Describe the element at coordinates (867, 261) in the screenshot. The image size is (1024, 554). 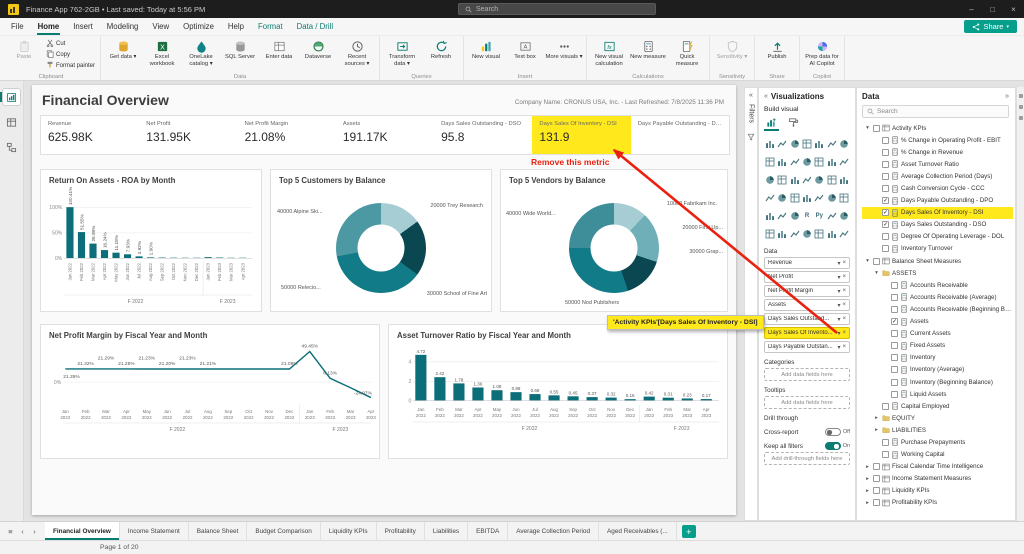
I see `collapse-icon: ▾` at that location.